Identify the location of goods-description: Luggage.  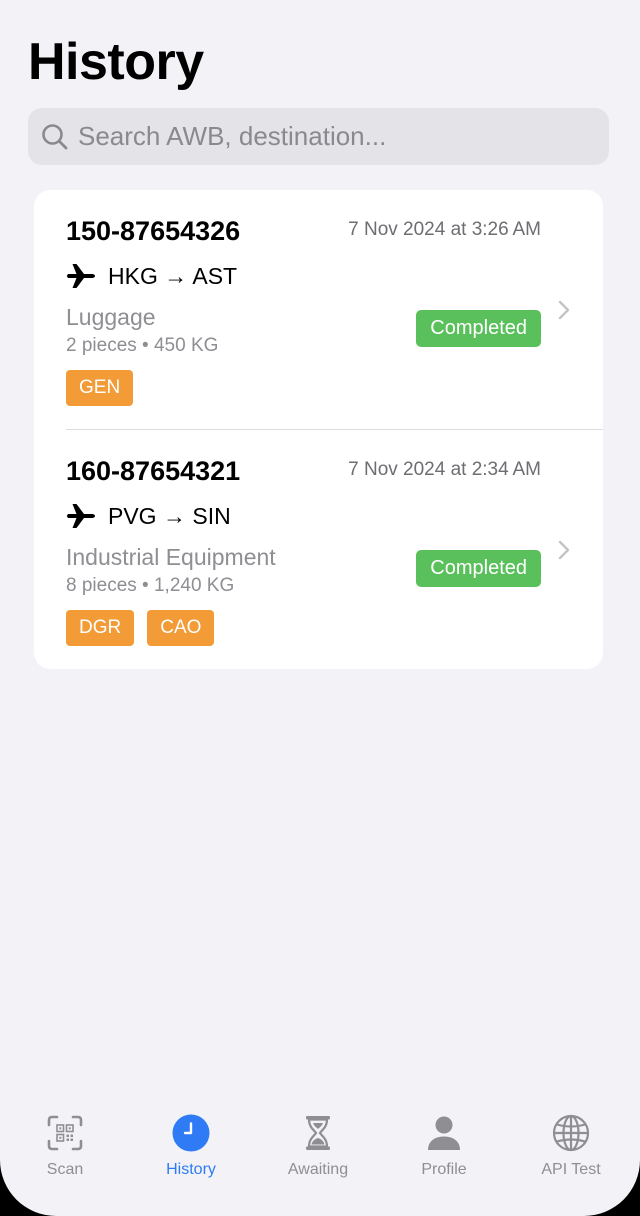
(111, 317).